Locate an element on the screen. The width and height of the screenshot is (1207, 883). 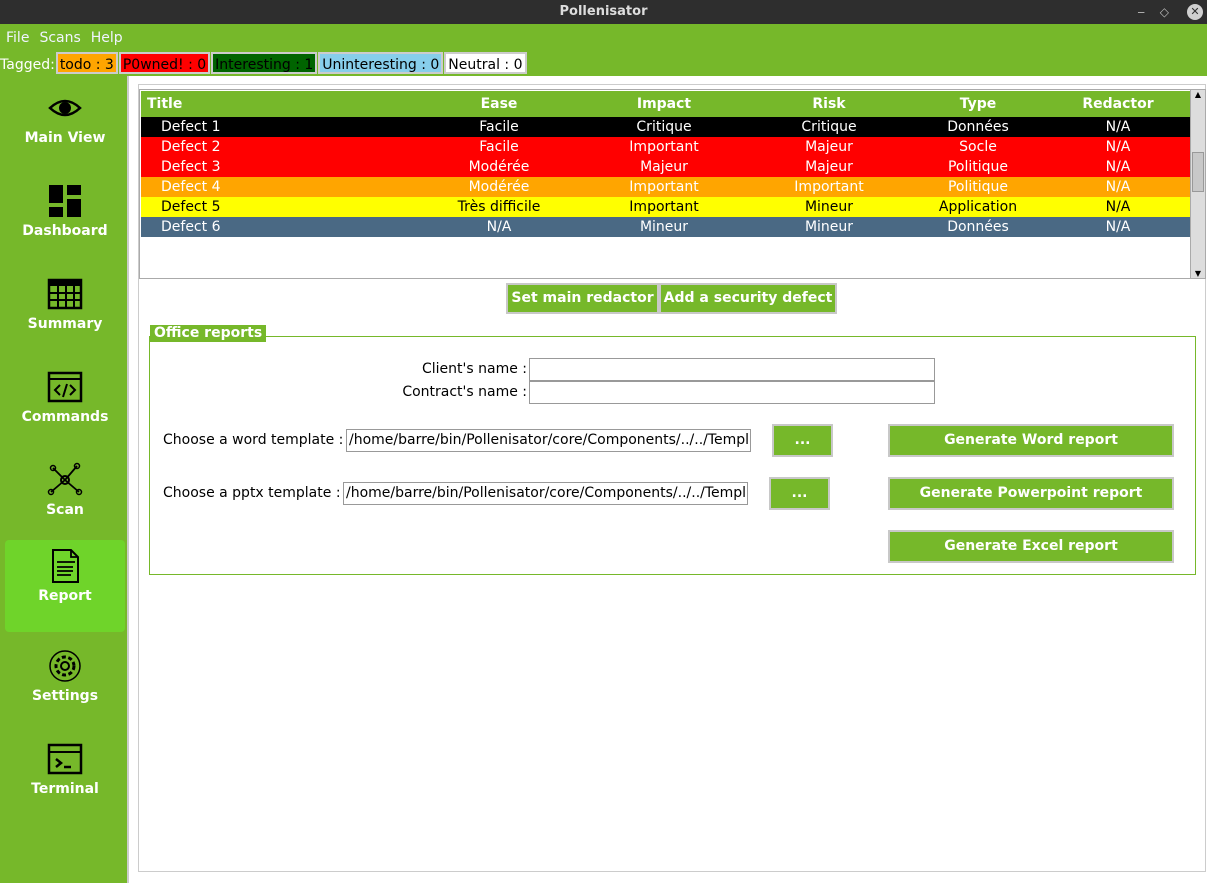
column-impact: Impact is located at coordinates (664, 104).